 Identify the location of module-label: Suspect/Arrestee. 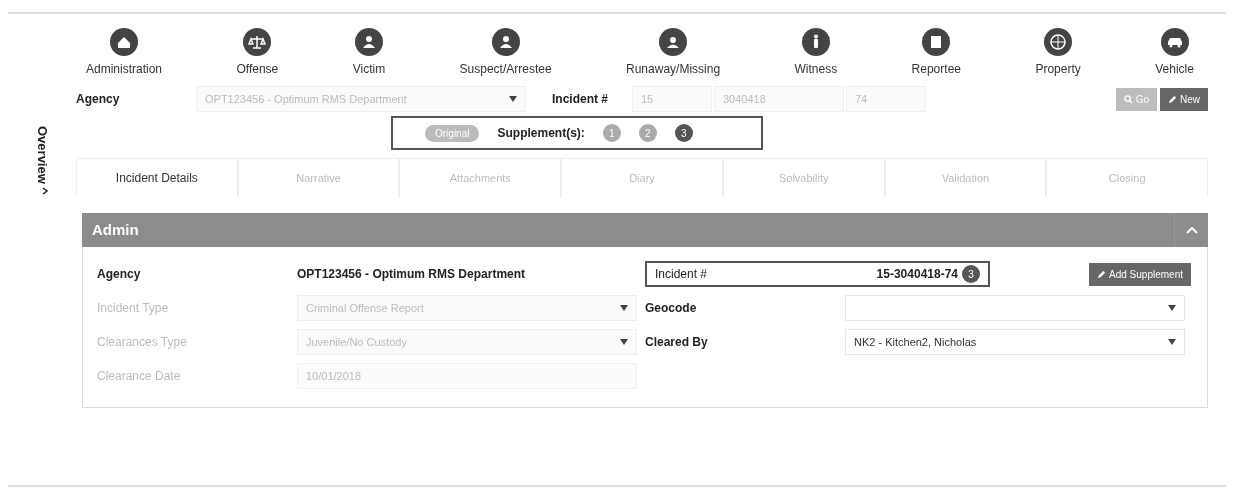
(505, 69).